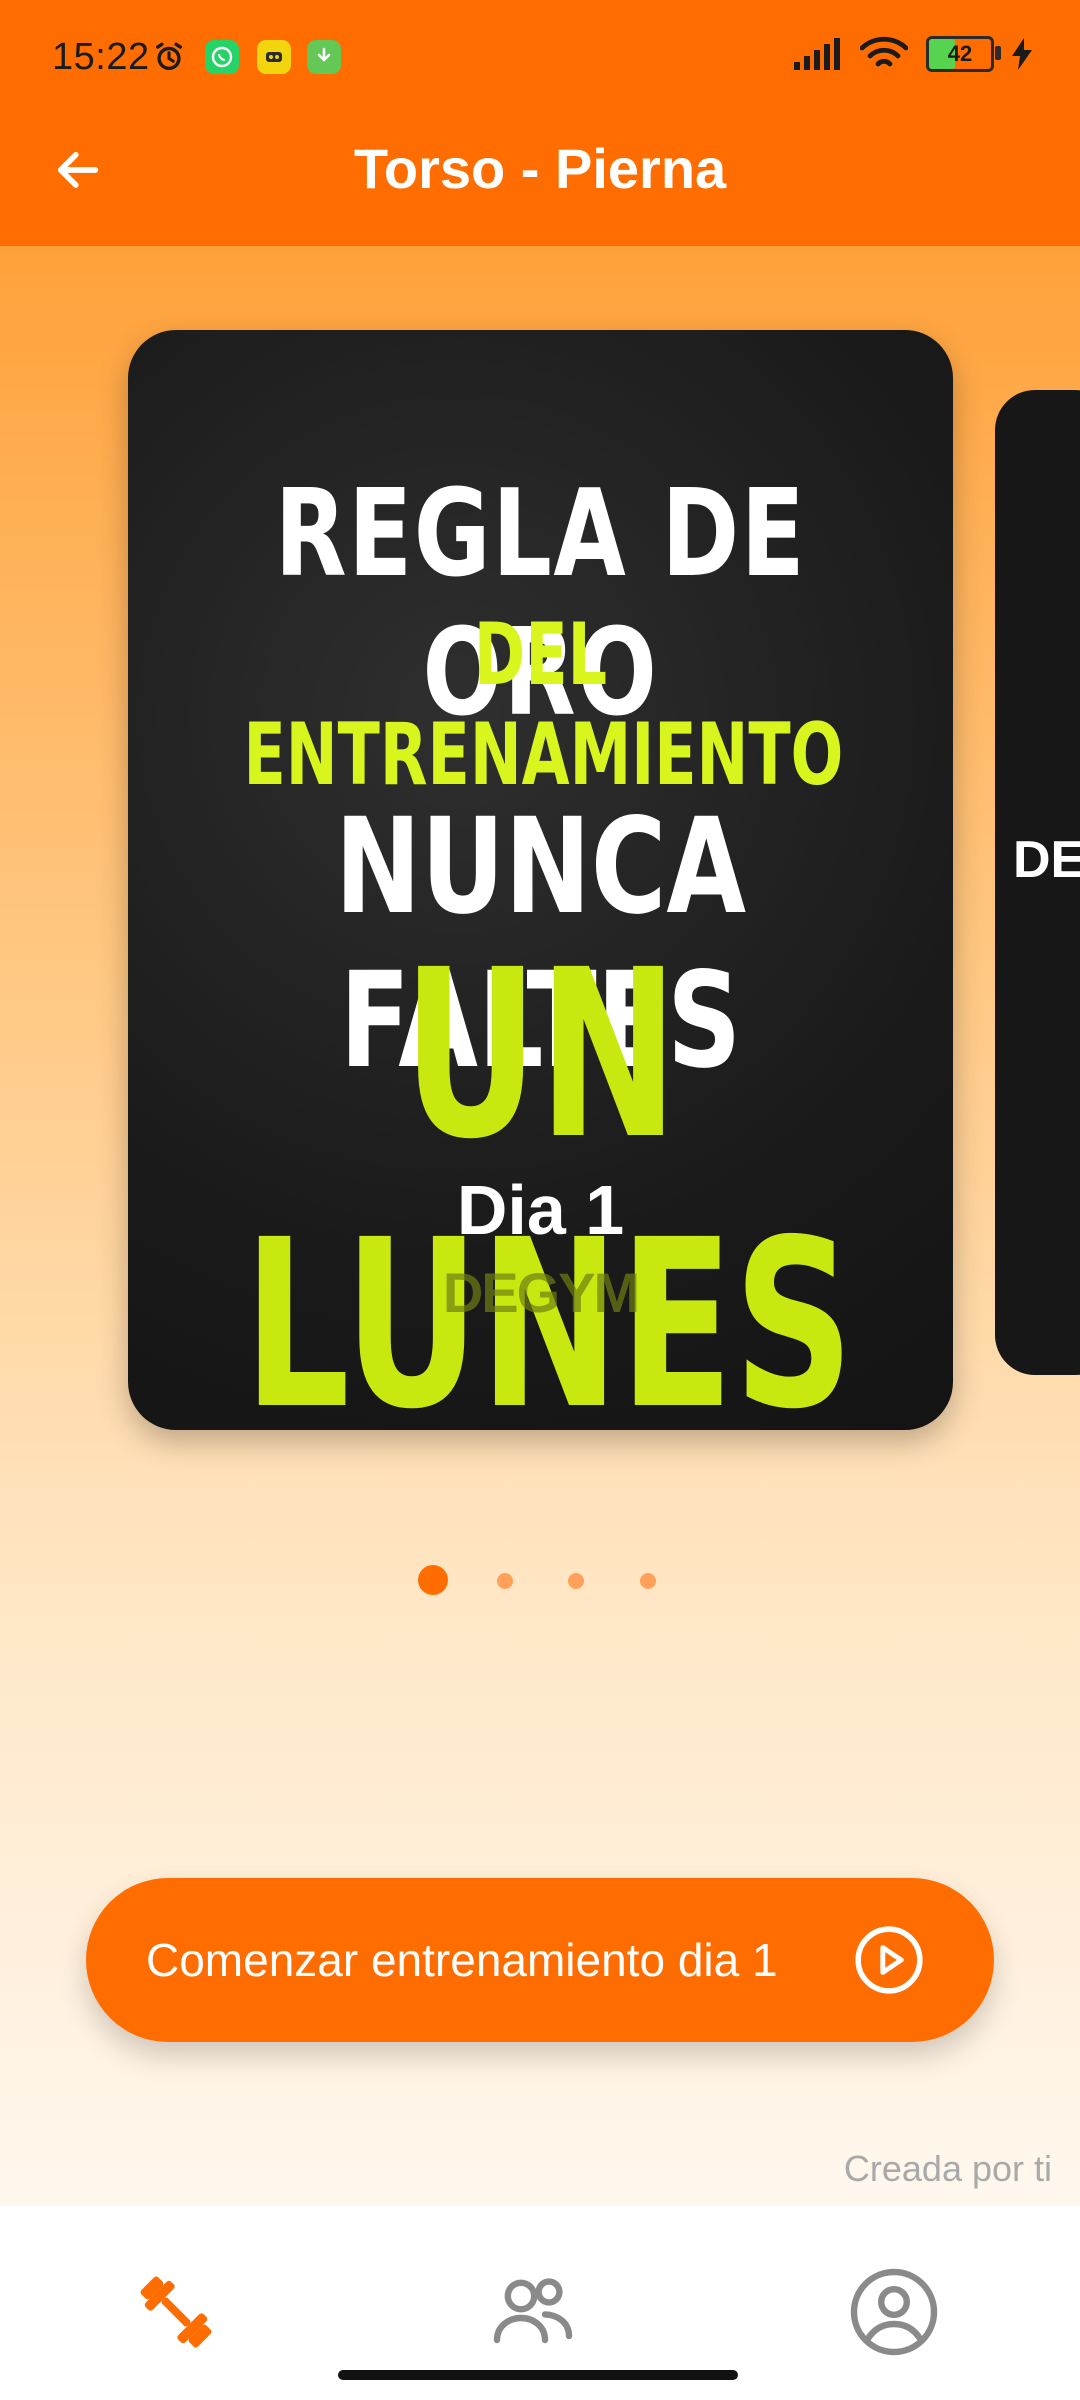 Image resolution: width=1080 pixels, height=2400 pixels. What do you see at coordinates (947, 2168) in the screenshot?
I see `creator-note: Creada por ti` at bounding box center [947, 2168].